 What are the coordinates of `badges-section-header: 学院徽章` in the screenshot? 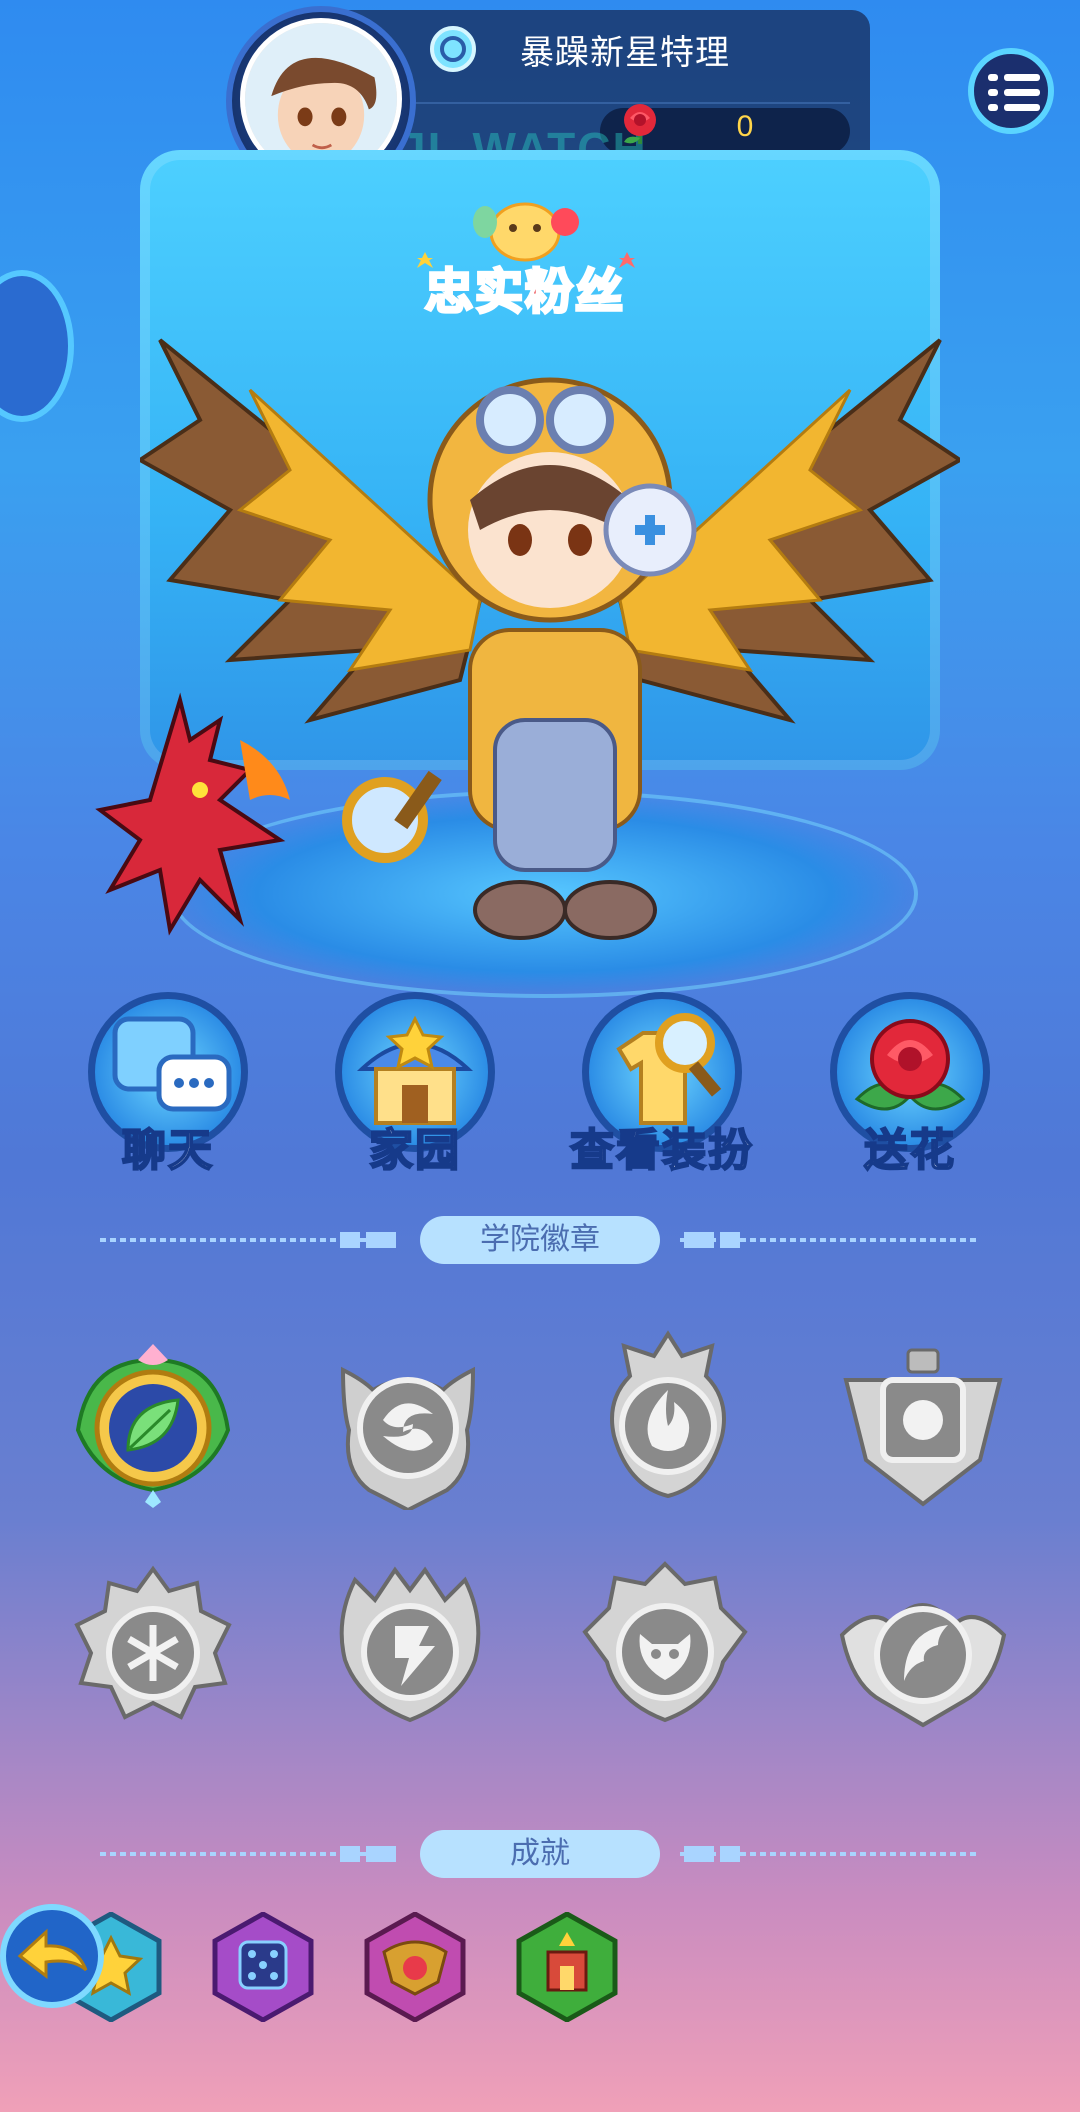 It's located at (540, 1241).